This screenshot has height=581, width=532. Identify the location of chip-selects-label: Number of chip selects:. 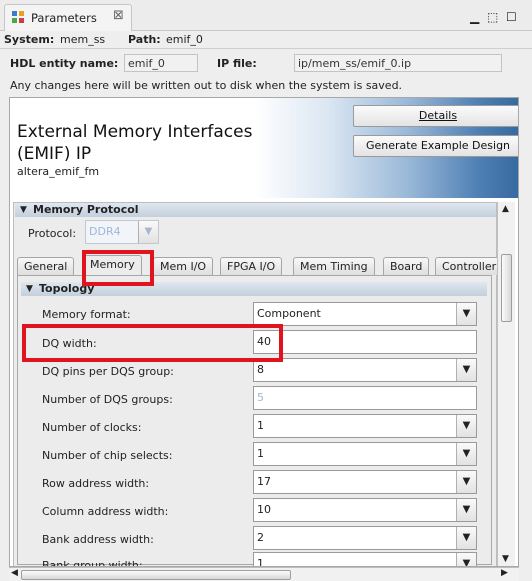
(107, 455).